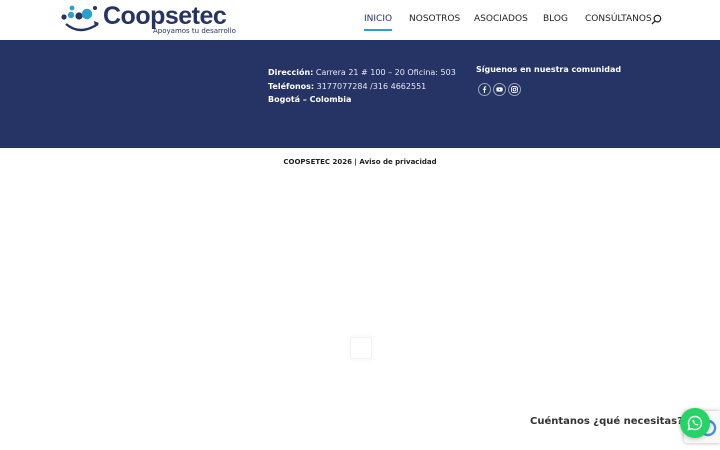  I want to click on instagram-link, so click(514, 89).